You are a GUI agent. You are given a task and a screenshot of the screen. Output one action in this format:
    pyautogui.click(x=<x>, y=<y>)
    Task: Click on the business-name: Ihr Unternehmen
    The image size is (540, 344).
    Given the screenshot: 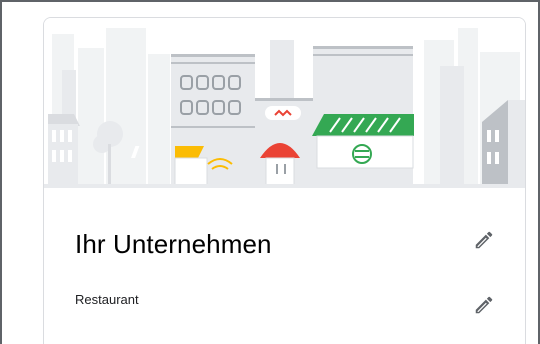 What is the action you would take?
    pyautogui.click(x=173, y=244)
    